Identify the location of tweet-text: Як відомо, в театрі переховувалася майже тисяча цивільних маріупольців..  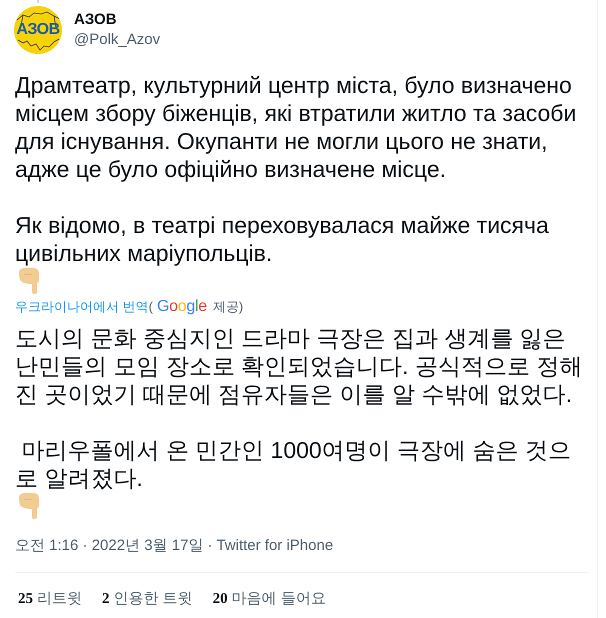
(282, 239).